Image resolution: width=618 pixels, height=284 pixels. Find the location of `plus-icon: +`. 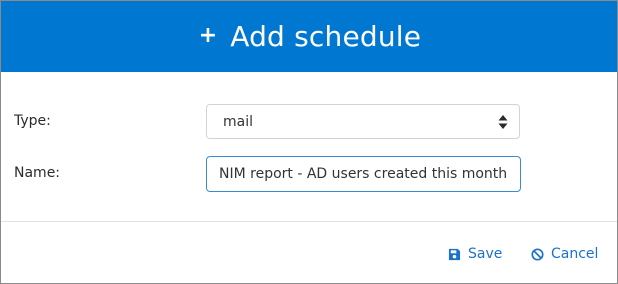

plus-icon: + is located at coordinates (208, 35).